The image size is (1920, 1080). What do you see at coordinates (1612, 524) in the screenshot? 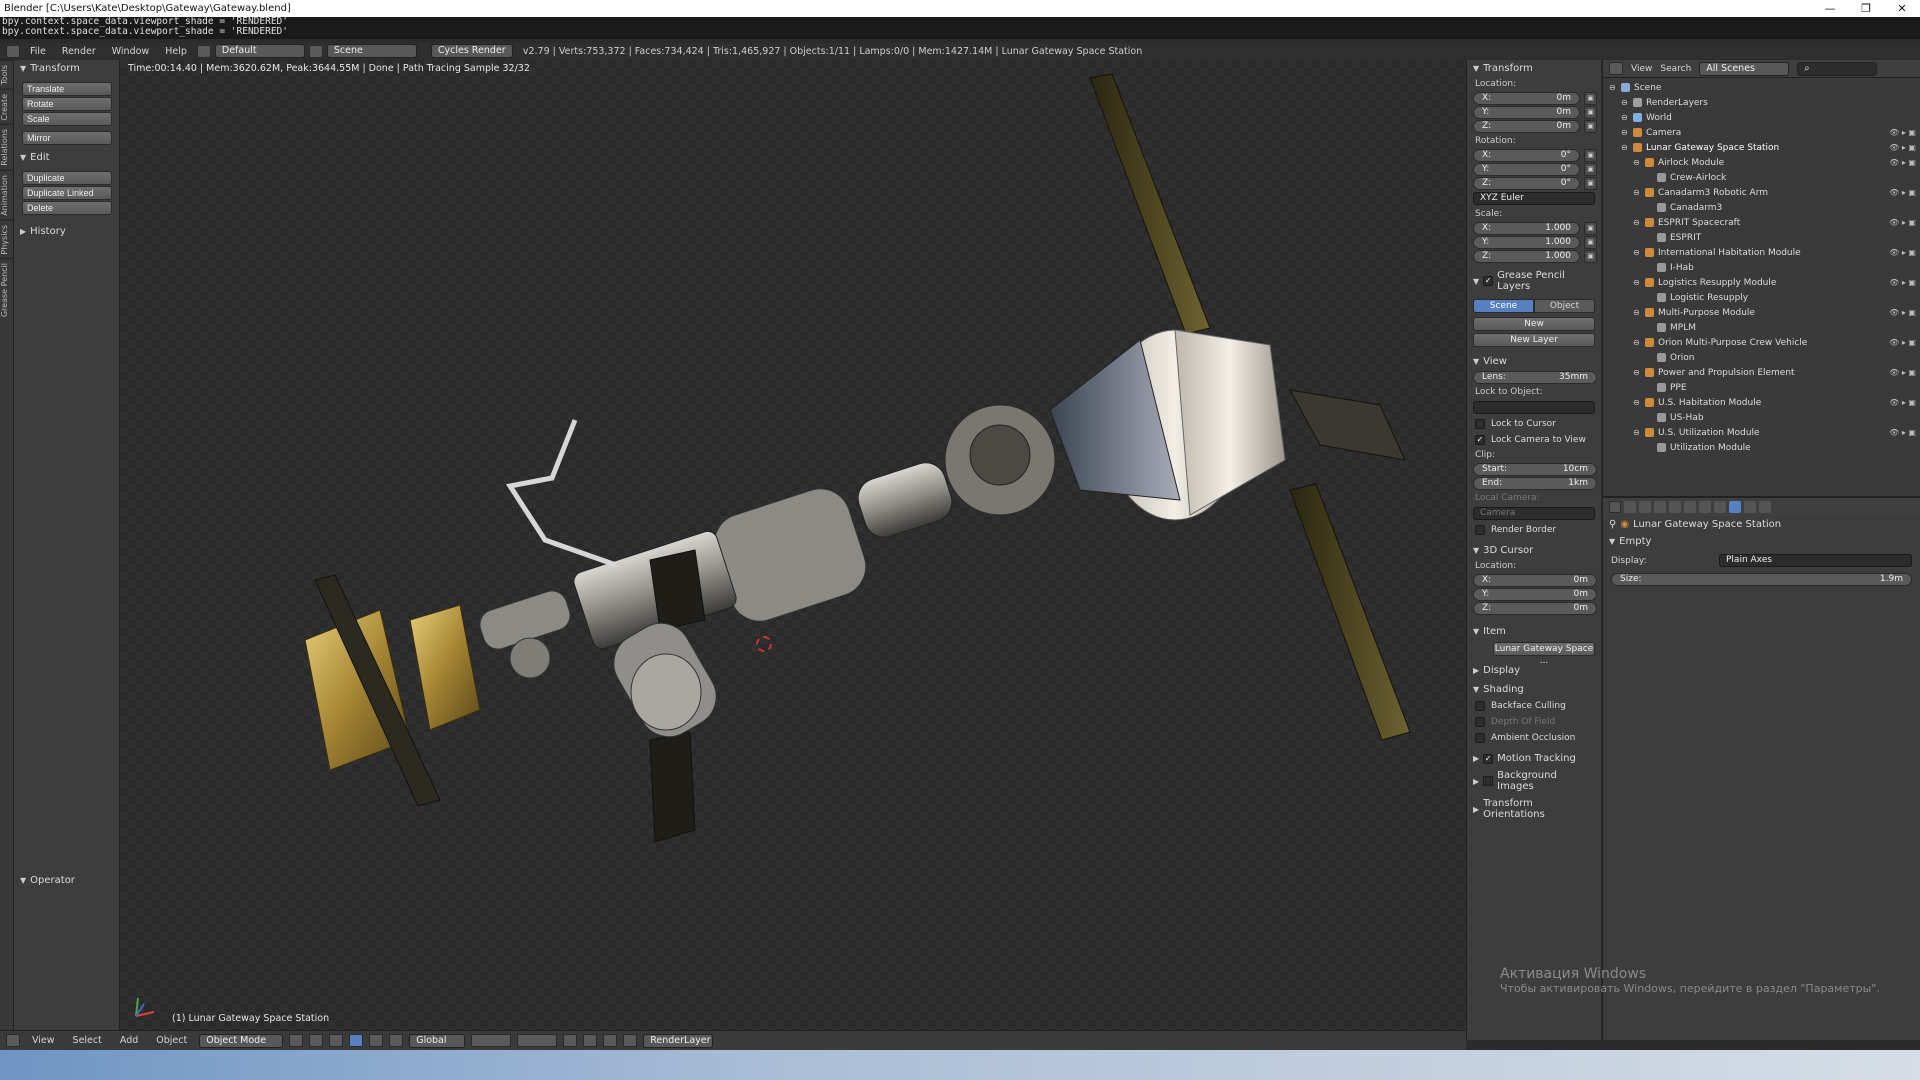
I see `pin-icon: ⚲` at bounding box center [1612, 524].